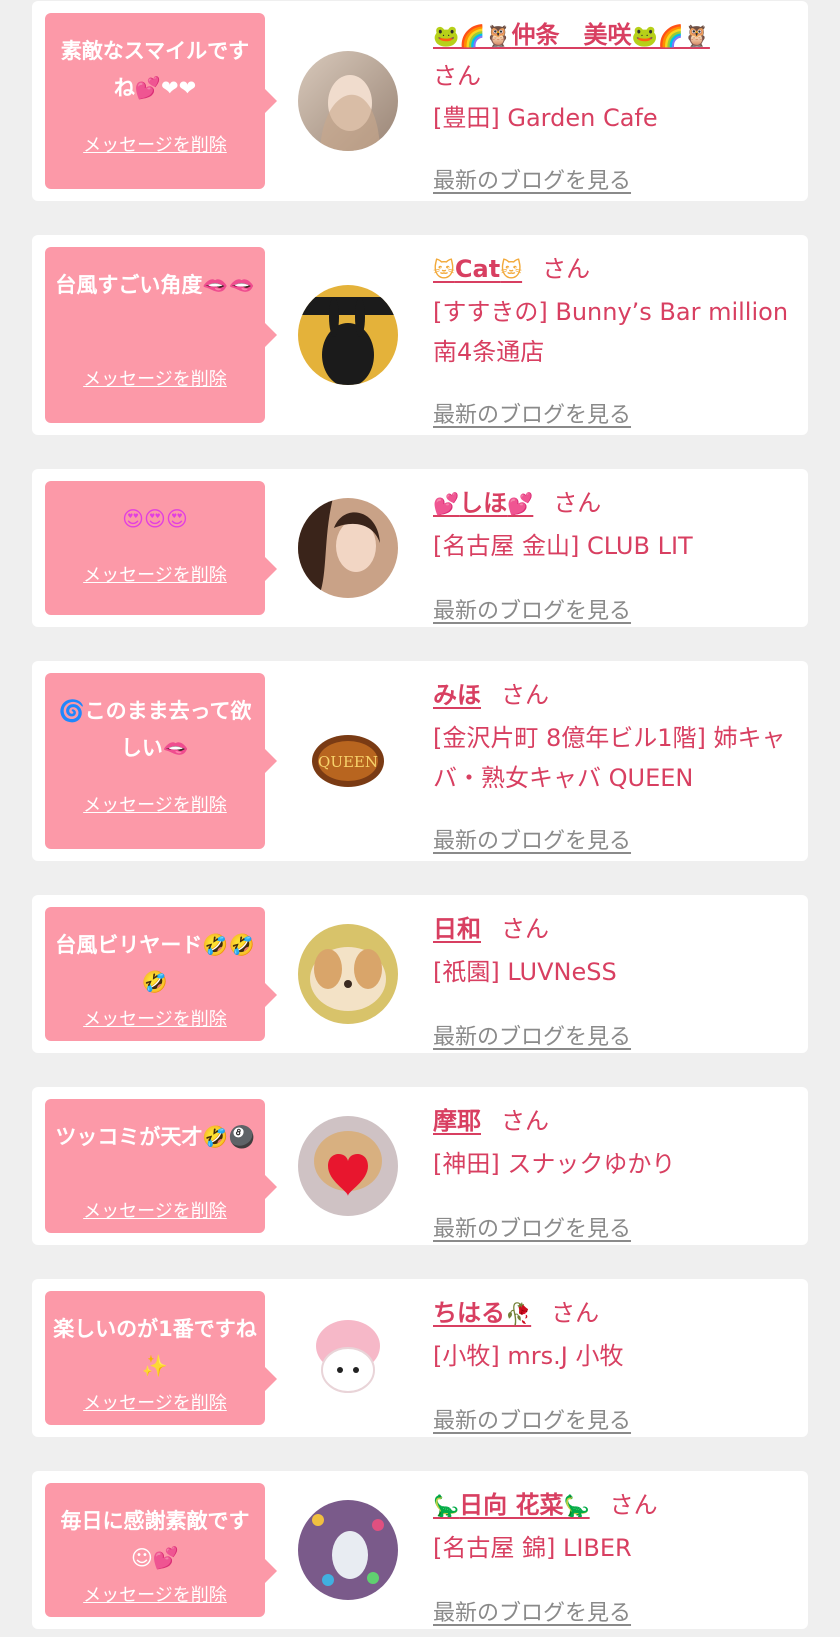 This screenshot has height=1637, width=840. I want to click on message-bubble: 台風ビリヤード🤣🤣🤣 メッセージを削除, so click(161, 974).